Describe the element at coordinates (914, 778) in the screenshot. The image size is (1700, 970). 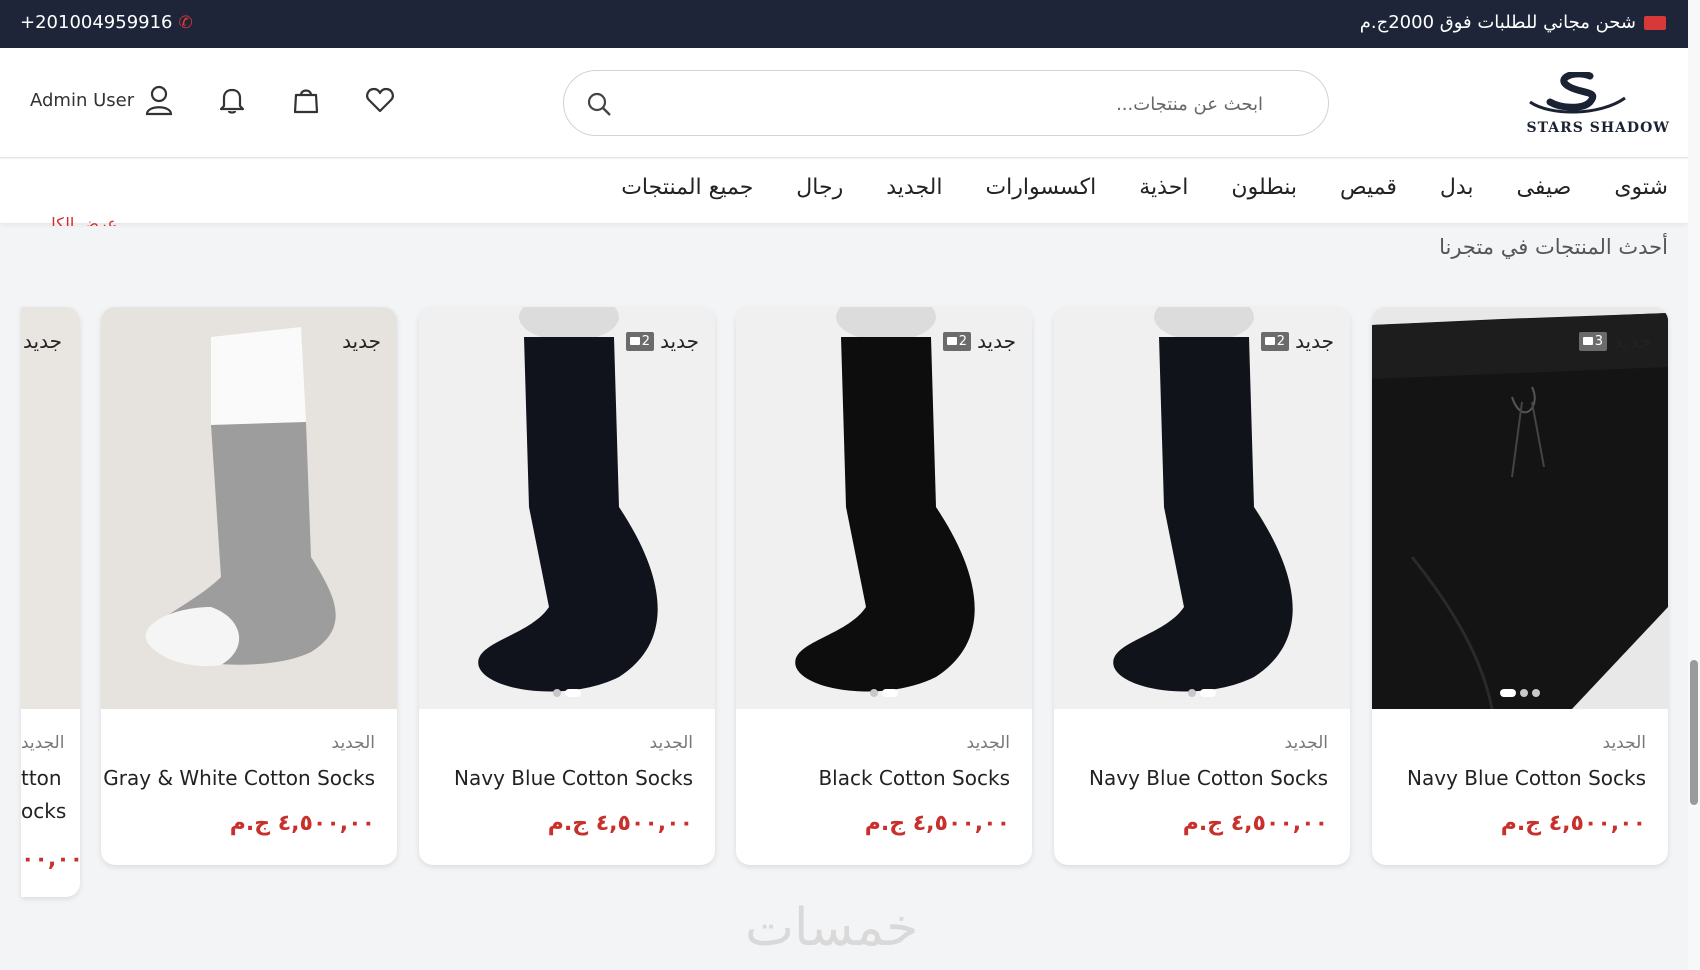
I see `product-name: Black Cotton Socks` at that location.